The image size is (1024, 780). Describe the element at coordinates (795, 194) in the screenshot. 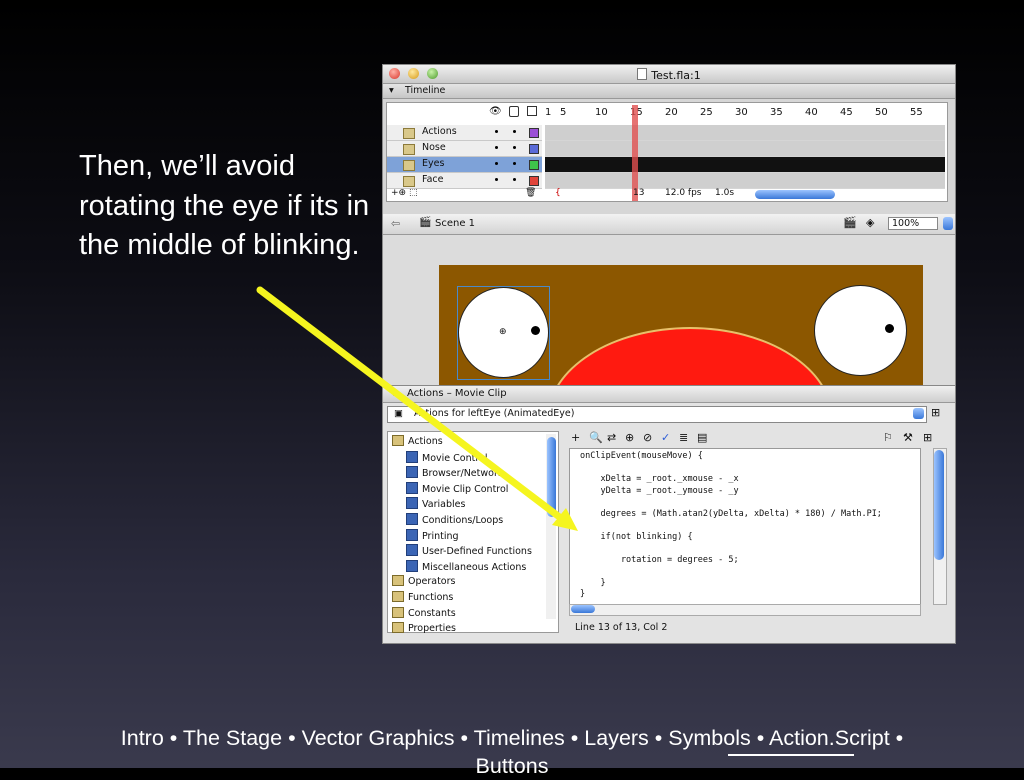

I see `timeline-scrollbar-thumb` at that location.